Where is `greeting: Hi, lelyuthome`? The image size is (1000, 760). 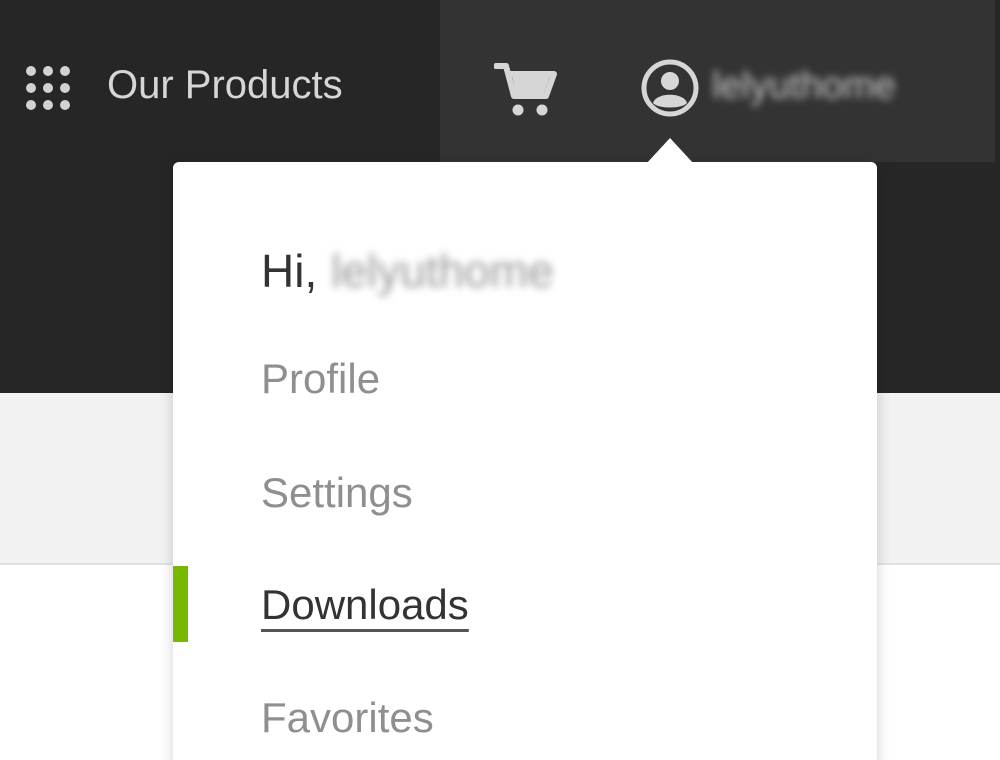 greeting: Hi, lelyuthome is located at coordinates (407, 271).